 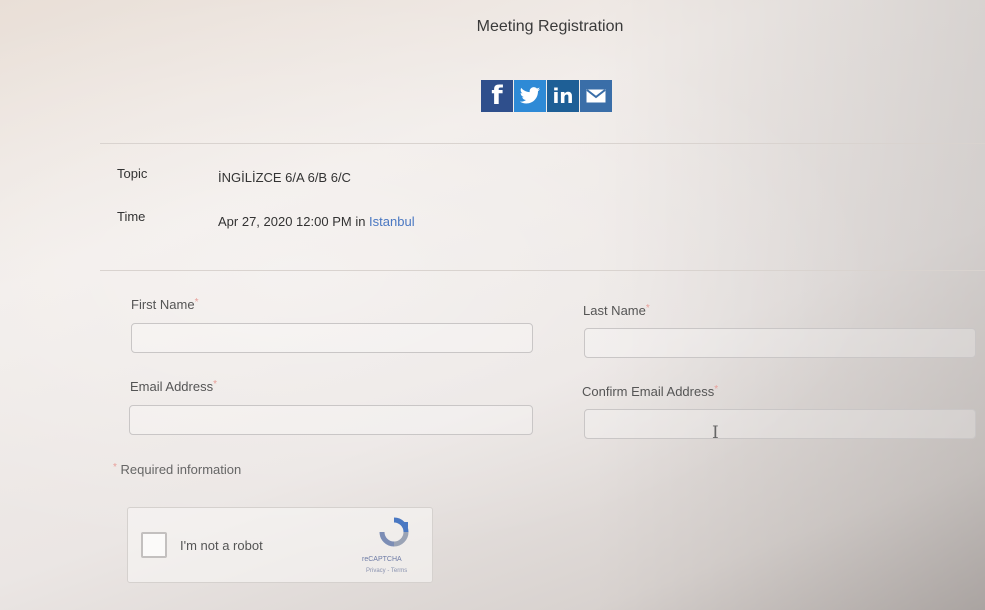 What do you see at coordinates (131, 216) in the screenshot?
I see `time-label: Time` at bounding box center [131, 216].